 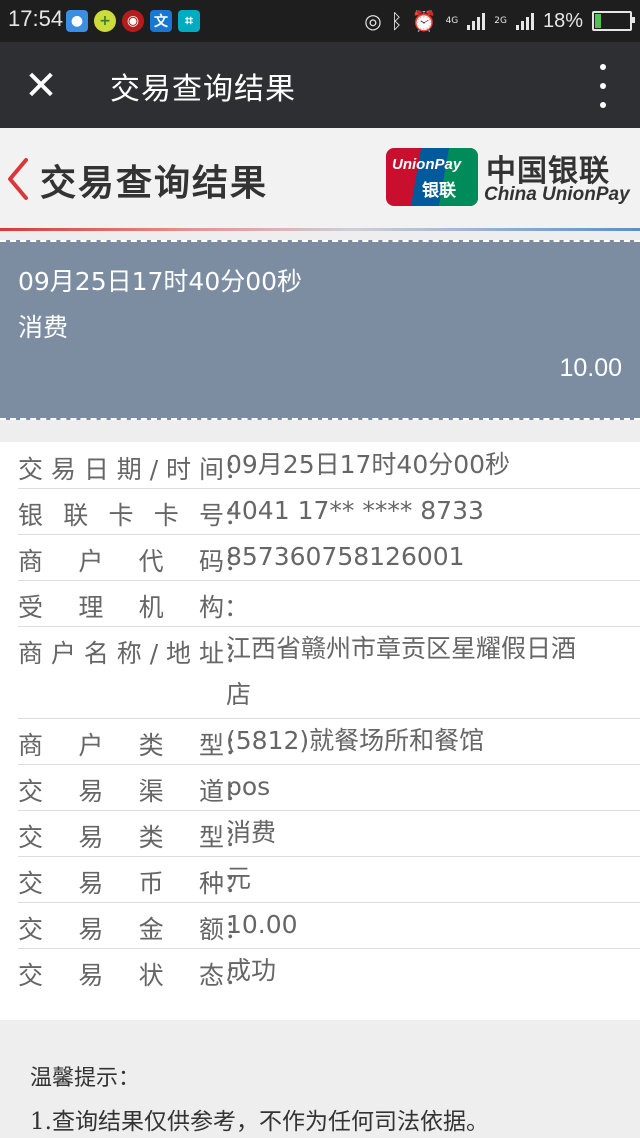 I want to click on detail-row: 商户类型 ： (5812)就餐场所和餐馆, so click(x=329, y=741).